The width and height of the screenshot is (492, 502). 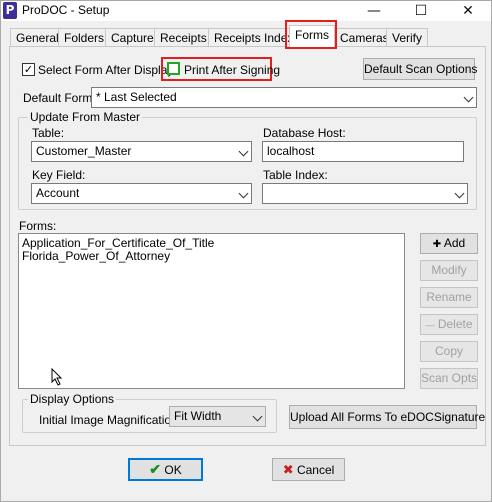 I want to click on close-icon: ✕, so click(x=468, y=11).